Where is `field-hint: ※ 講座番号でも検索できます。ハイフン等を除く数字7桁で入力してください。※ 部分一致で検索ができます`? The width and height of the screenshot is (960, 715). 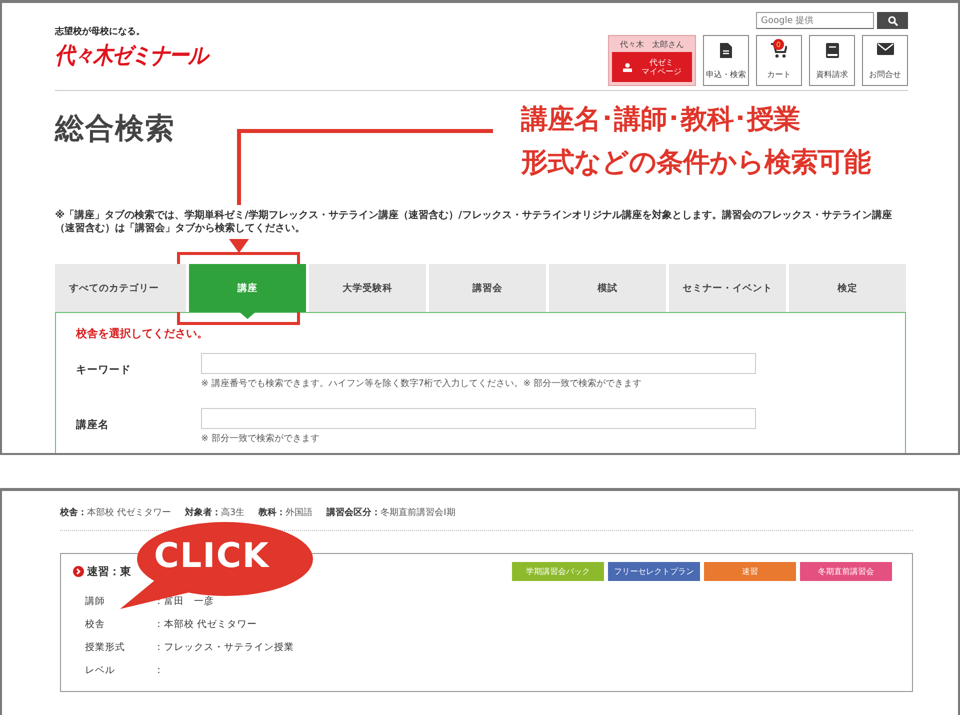 field-hint: ※ 講座番号でも検索できます。ハイフン等を除く数字7桁で入力してください。※ 部分一致で検索ができます is located at coordinates (422, 384).